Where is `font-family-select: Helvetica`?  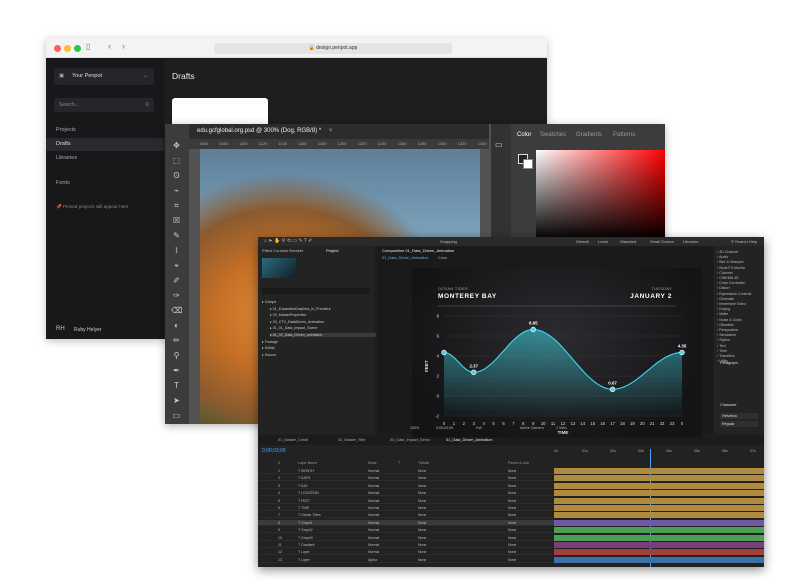
font-family-select: Helvetica is located at coordinates (739, 416).